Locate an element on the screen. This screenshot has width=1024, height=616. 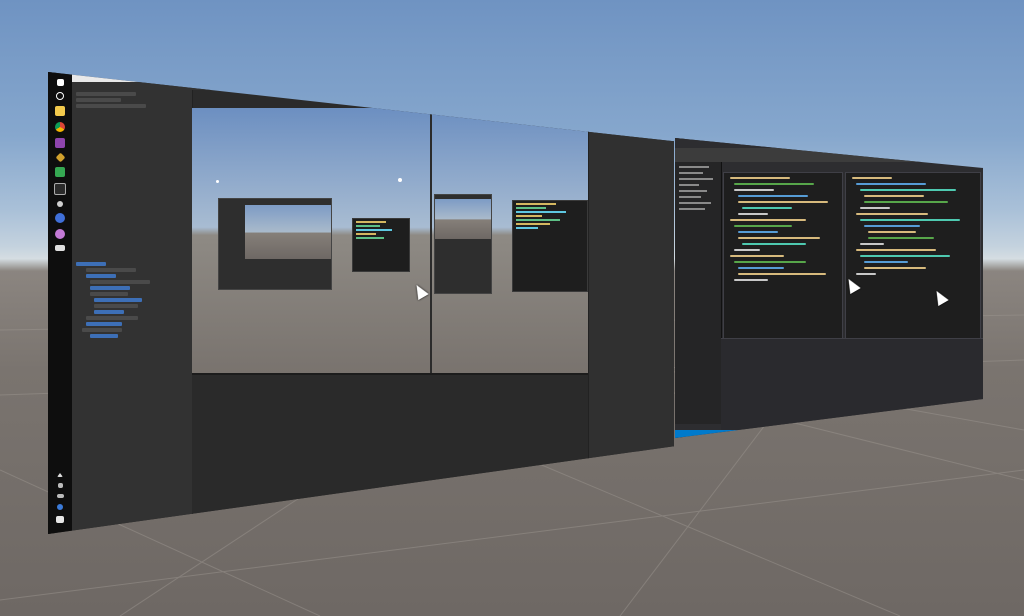
folder-icon is located at coordinates (60, 111).